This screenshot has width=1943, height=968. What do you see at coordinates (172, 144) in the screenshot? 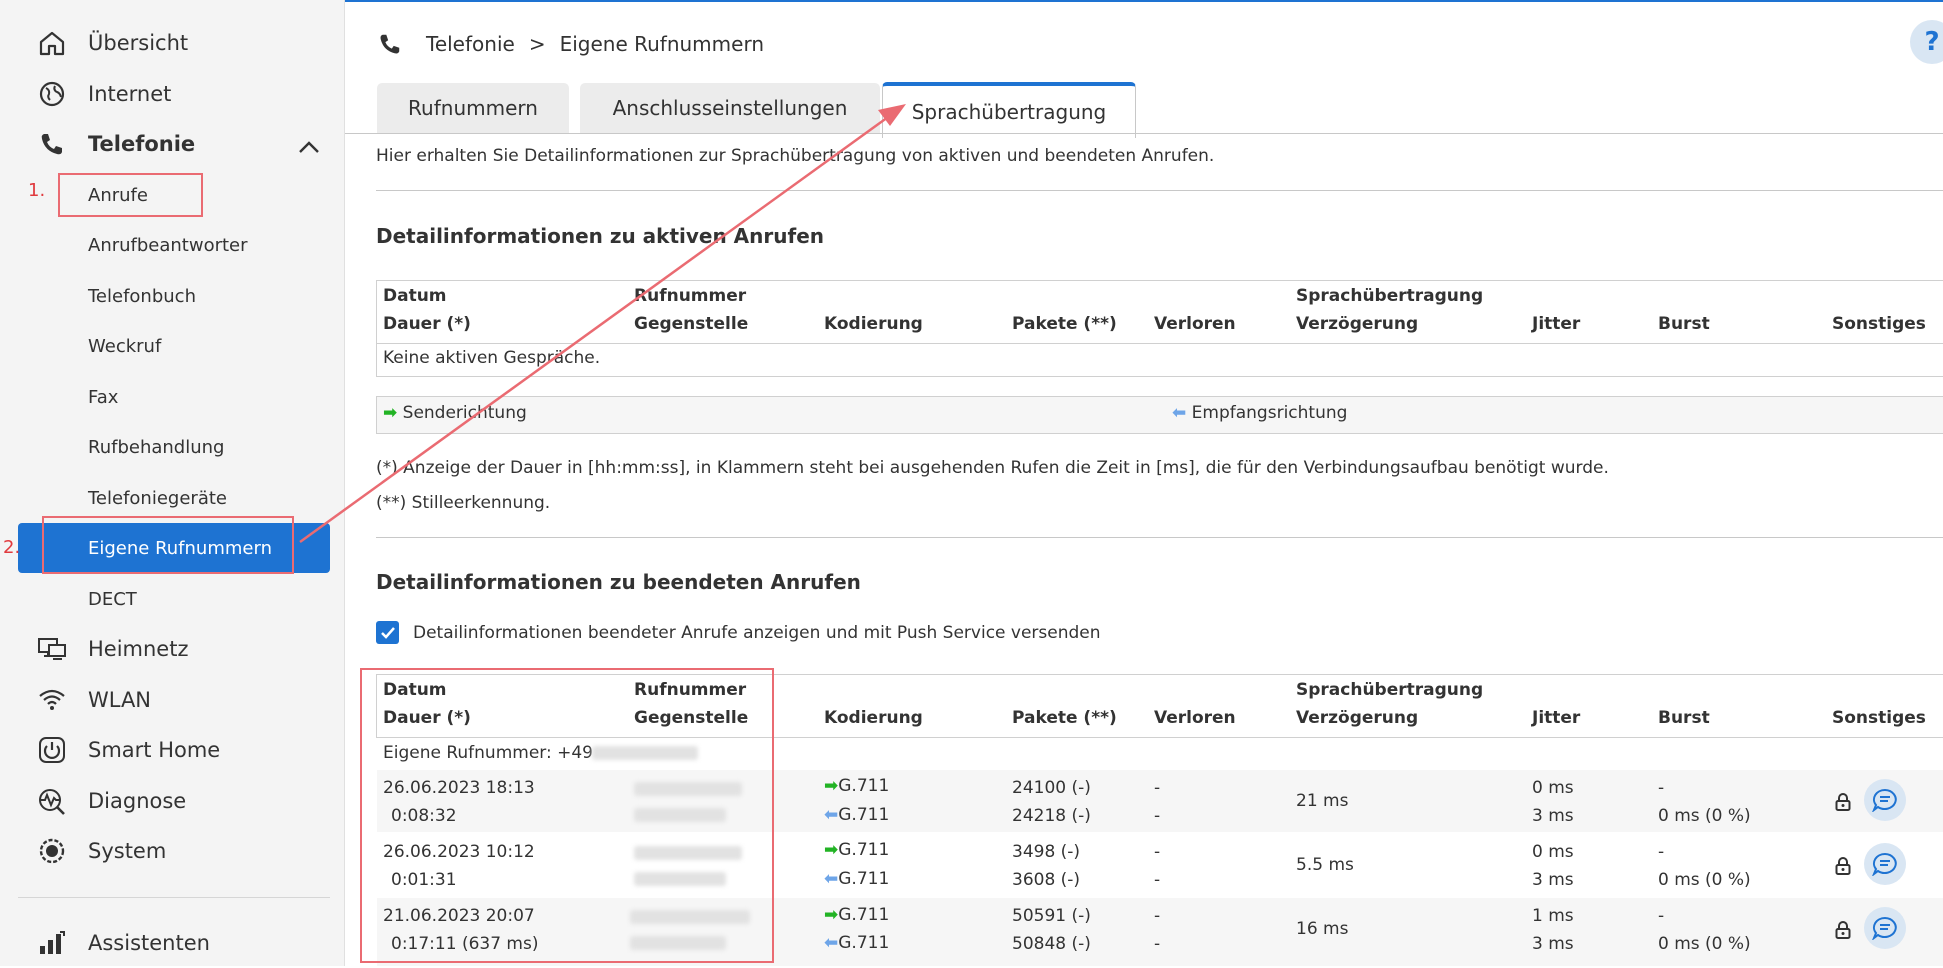
I see `nav-telefonie: Telefonie` at bounding box center [172, 144].